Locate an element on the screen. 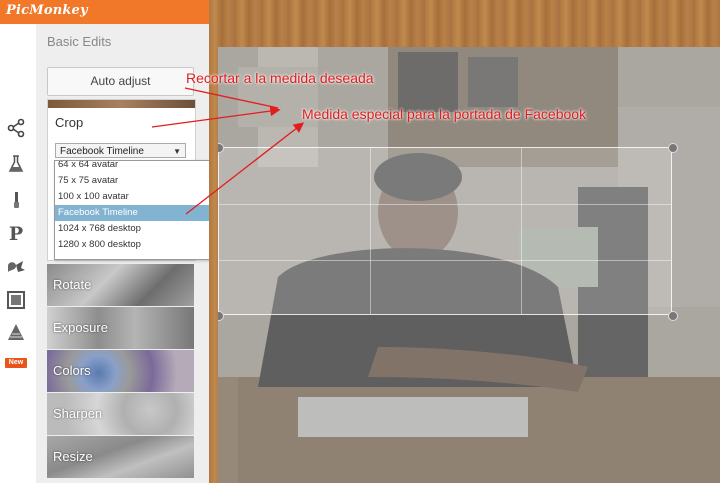 This screenshot has height=483, width=720. arrow-facebook-option is located at coordinates (245, 168).